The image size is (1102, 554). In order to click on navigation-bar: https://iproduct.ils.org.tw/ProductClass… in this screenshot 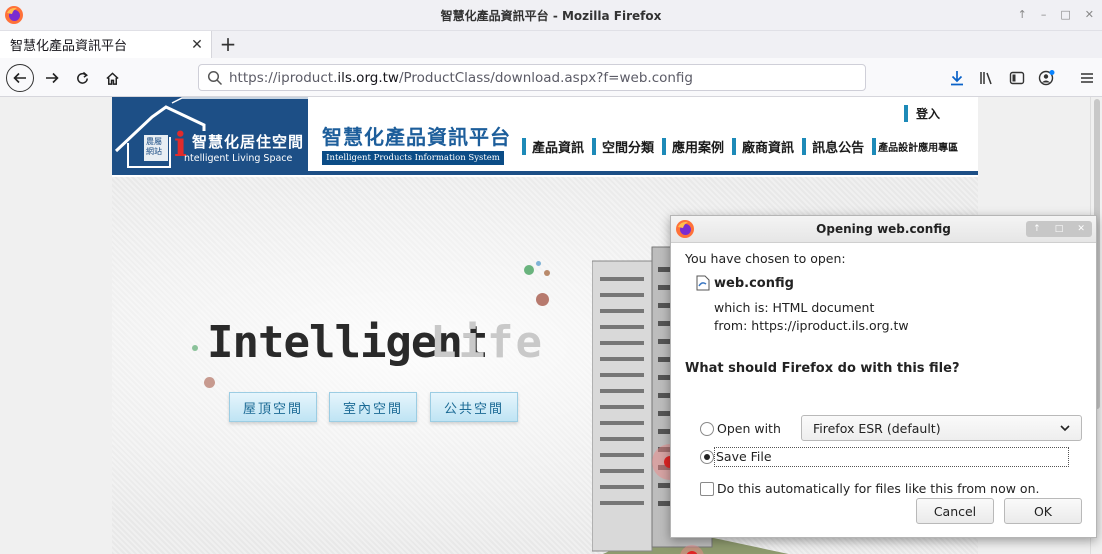, I will do `click(551, 77)`.